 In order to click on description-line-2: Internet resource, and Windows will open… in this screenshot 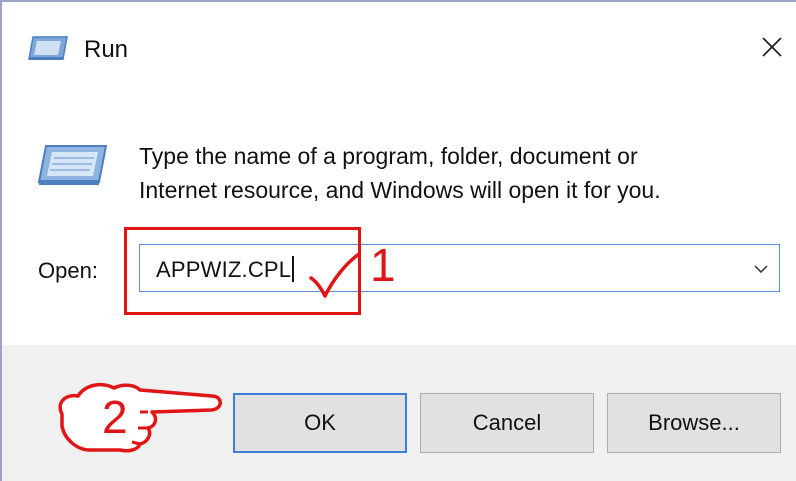, I will do `click(400, 190)`.